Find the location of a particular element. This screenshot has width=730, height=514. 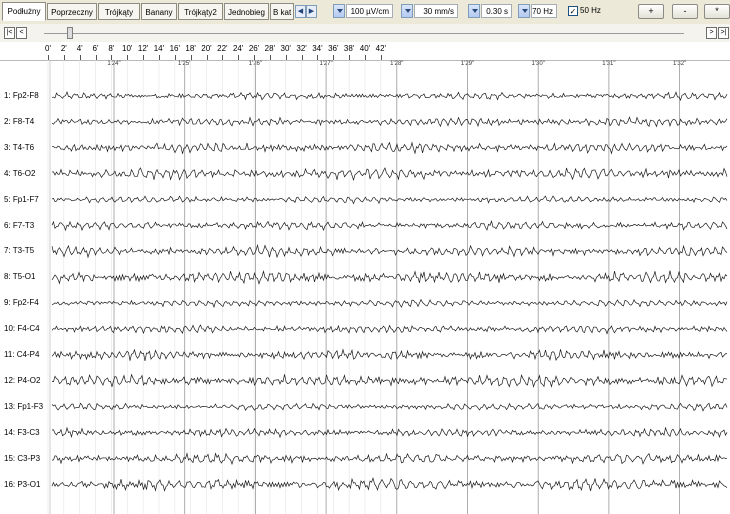

time-constant-dropdown-arrow is located at coordinates (474, 11).